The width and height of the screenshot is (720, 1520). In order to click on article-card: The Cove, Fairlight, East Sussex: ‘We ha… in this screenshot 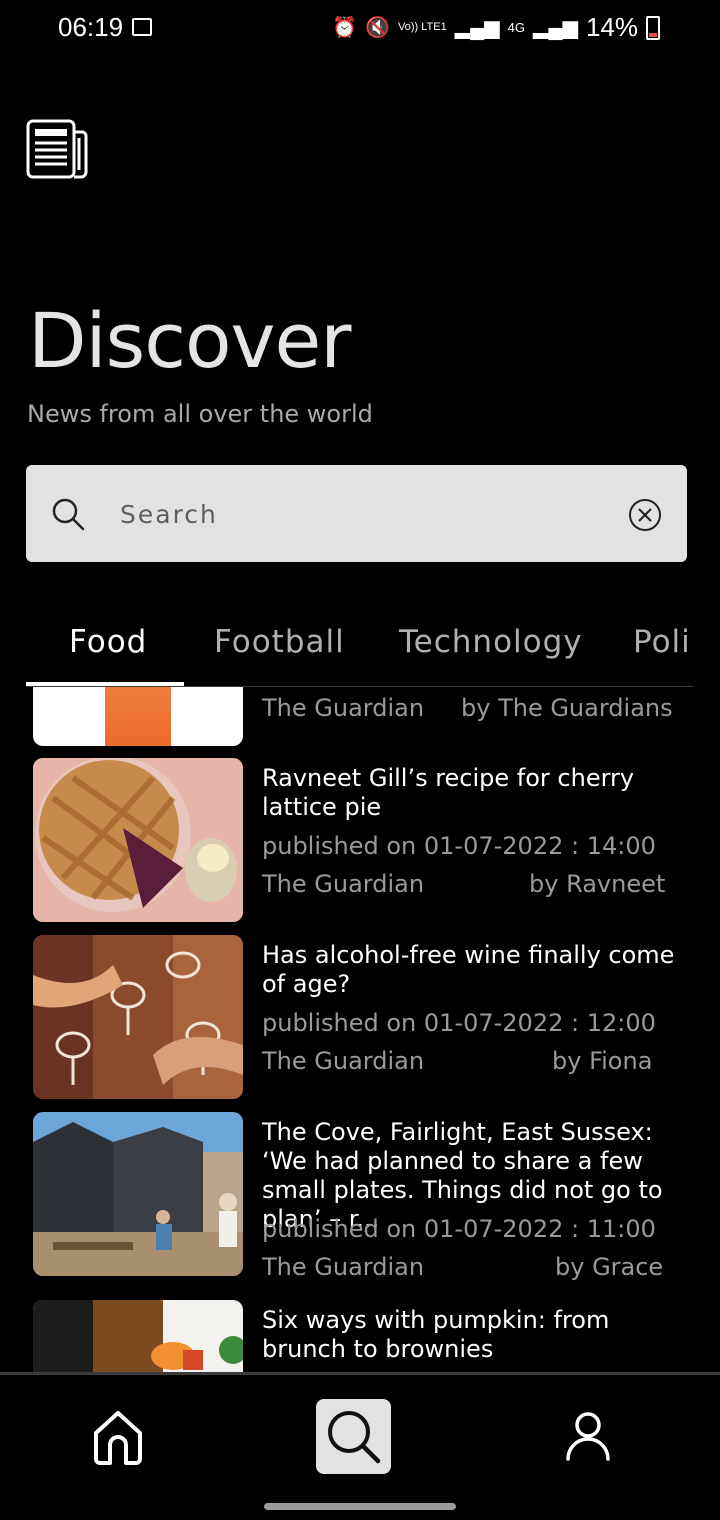, I will do `click(360, 1201)`.